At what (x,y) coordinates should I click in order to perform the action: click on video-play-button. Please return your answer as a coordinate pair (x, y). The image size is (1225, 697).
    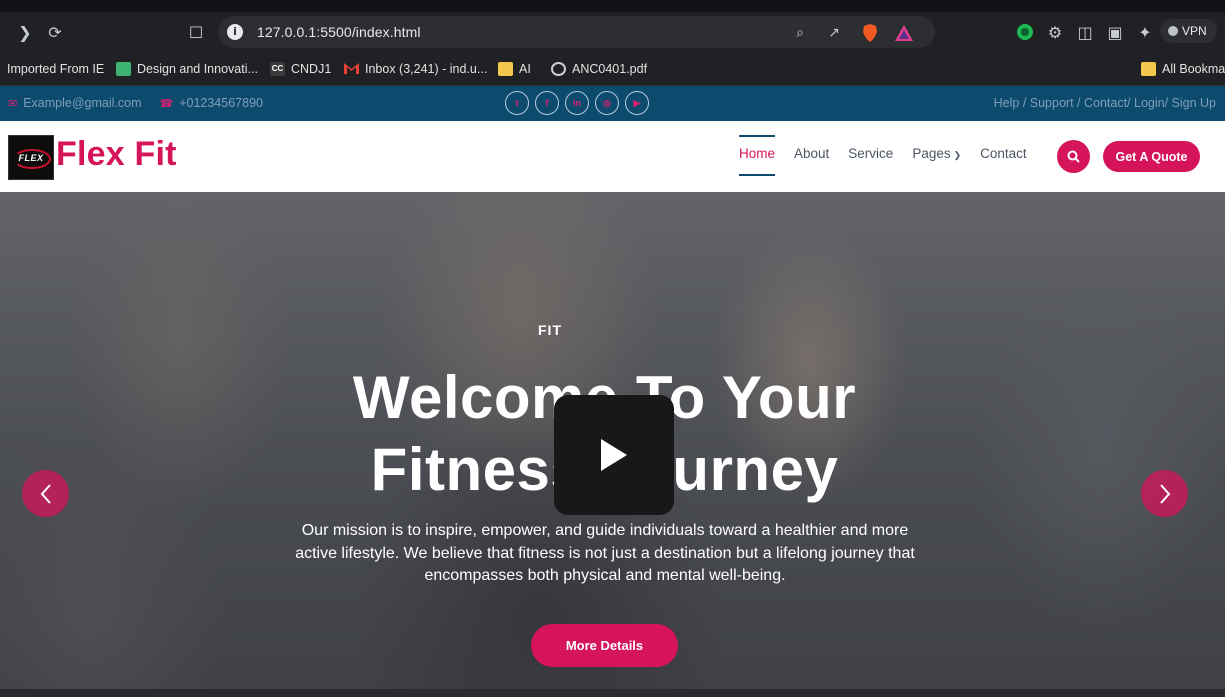
    Looking at the image, I should click on (614, 455).